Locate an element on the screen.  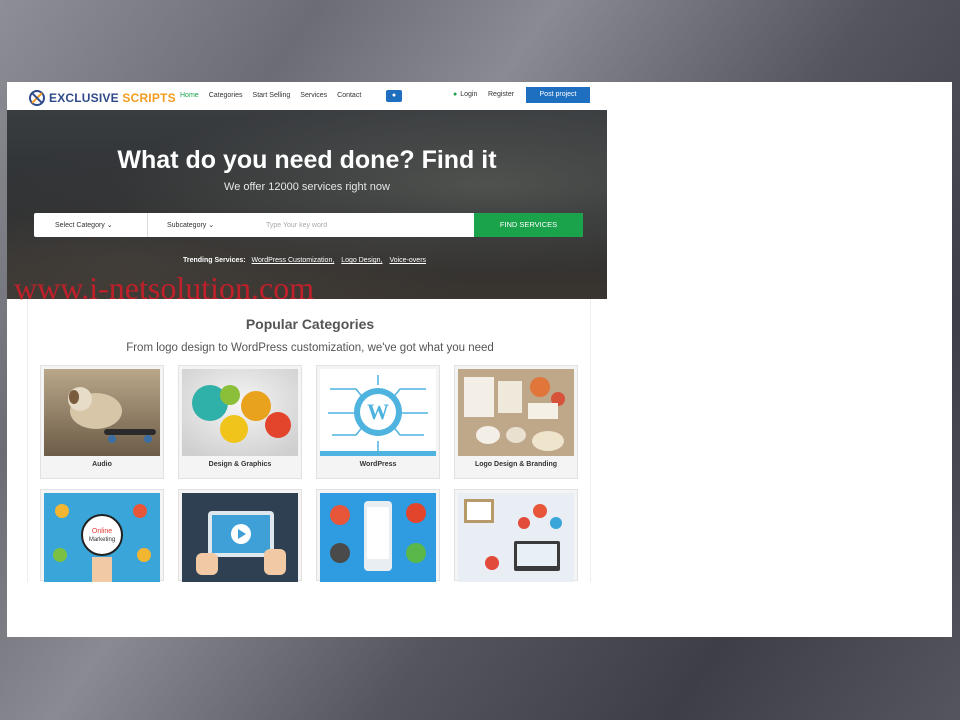
notification-bell-icon: ● is located at coordinates (394, 96).